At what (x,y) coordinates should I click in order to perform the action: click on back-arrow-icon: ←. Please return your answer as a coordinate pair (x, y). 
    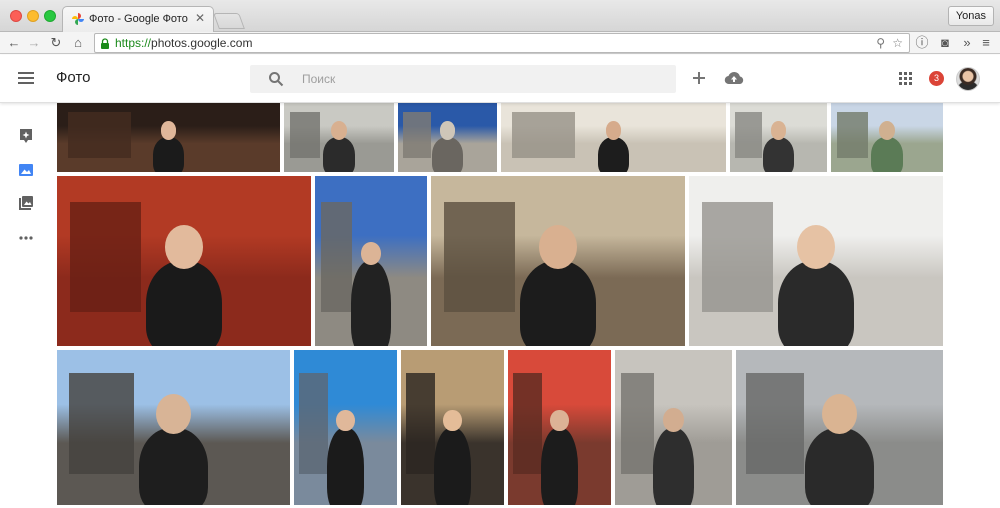
    Looking at the image, I should click on (14, 43).